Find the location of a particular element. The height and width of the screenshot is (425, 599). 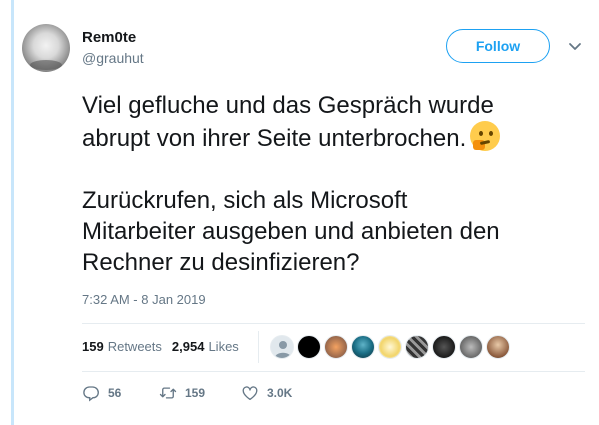

reply-icon is located at coordinates (91, 394).